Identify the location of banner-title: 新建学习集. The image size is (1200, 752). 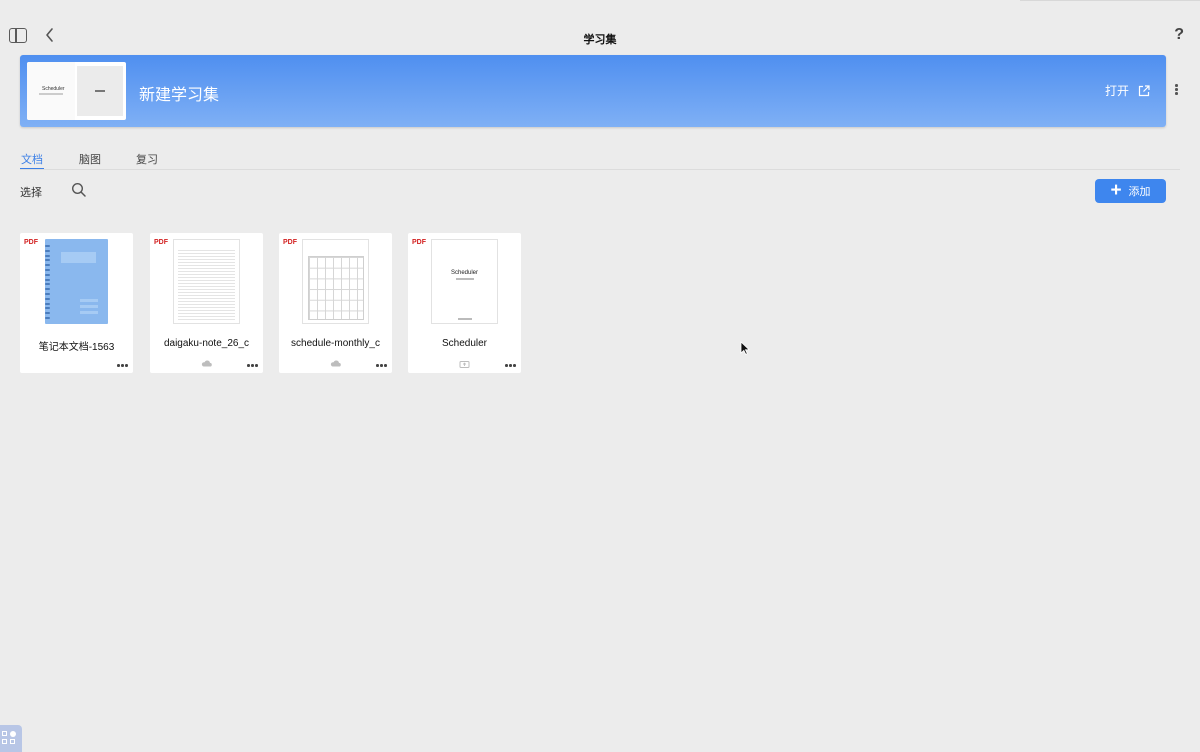
(179, 93).